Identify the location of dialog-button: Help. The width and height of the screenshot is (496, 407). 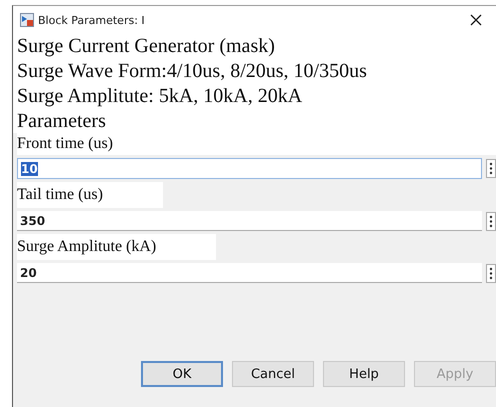
(364, 374).